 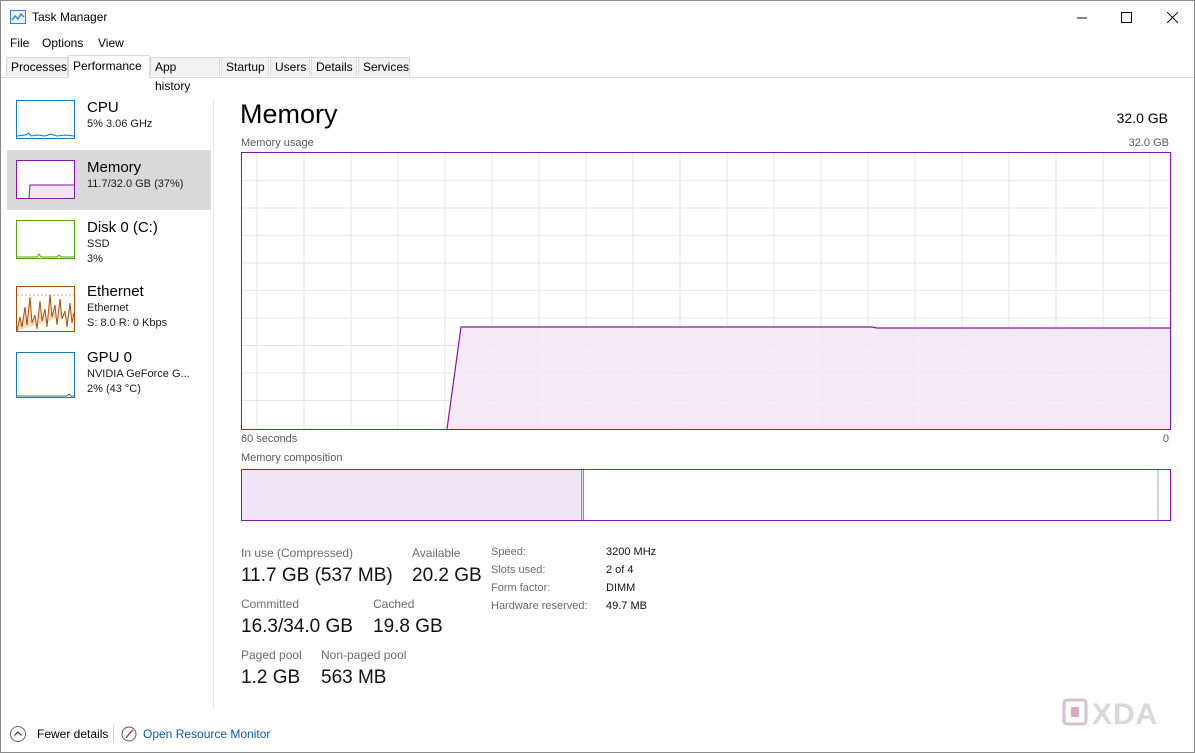 I want to click on window-title: Task Manager, so click(x=70, y=17).